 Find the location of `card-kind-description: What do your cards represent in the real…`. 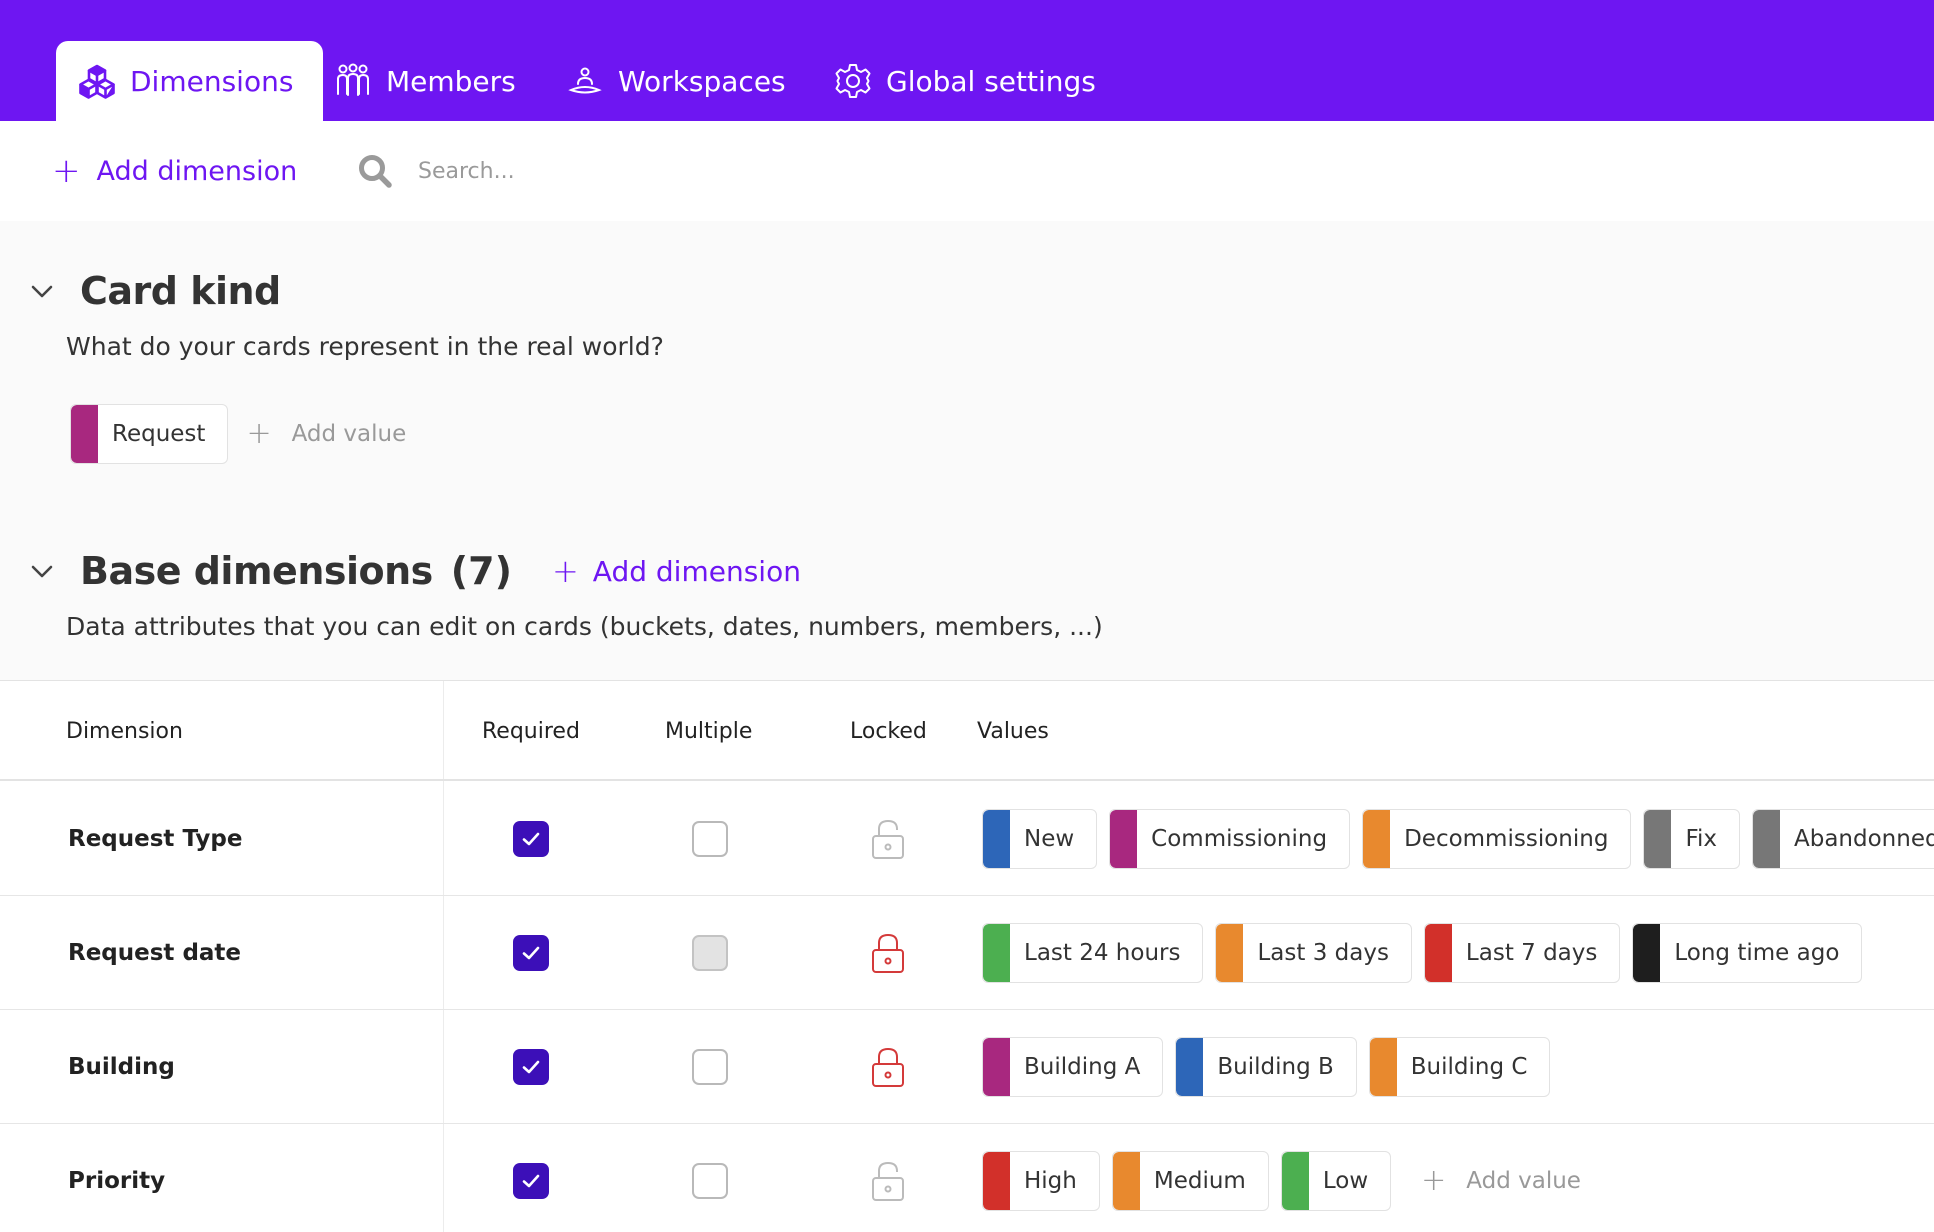

card-kind-description: What do your cards represent in the real… is located at coordinates (365, 346).